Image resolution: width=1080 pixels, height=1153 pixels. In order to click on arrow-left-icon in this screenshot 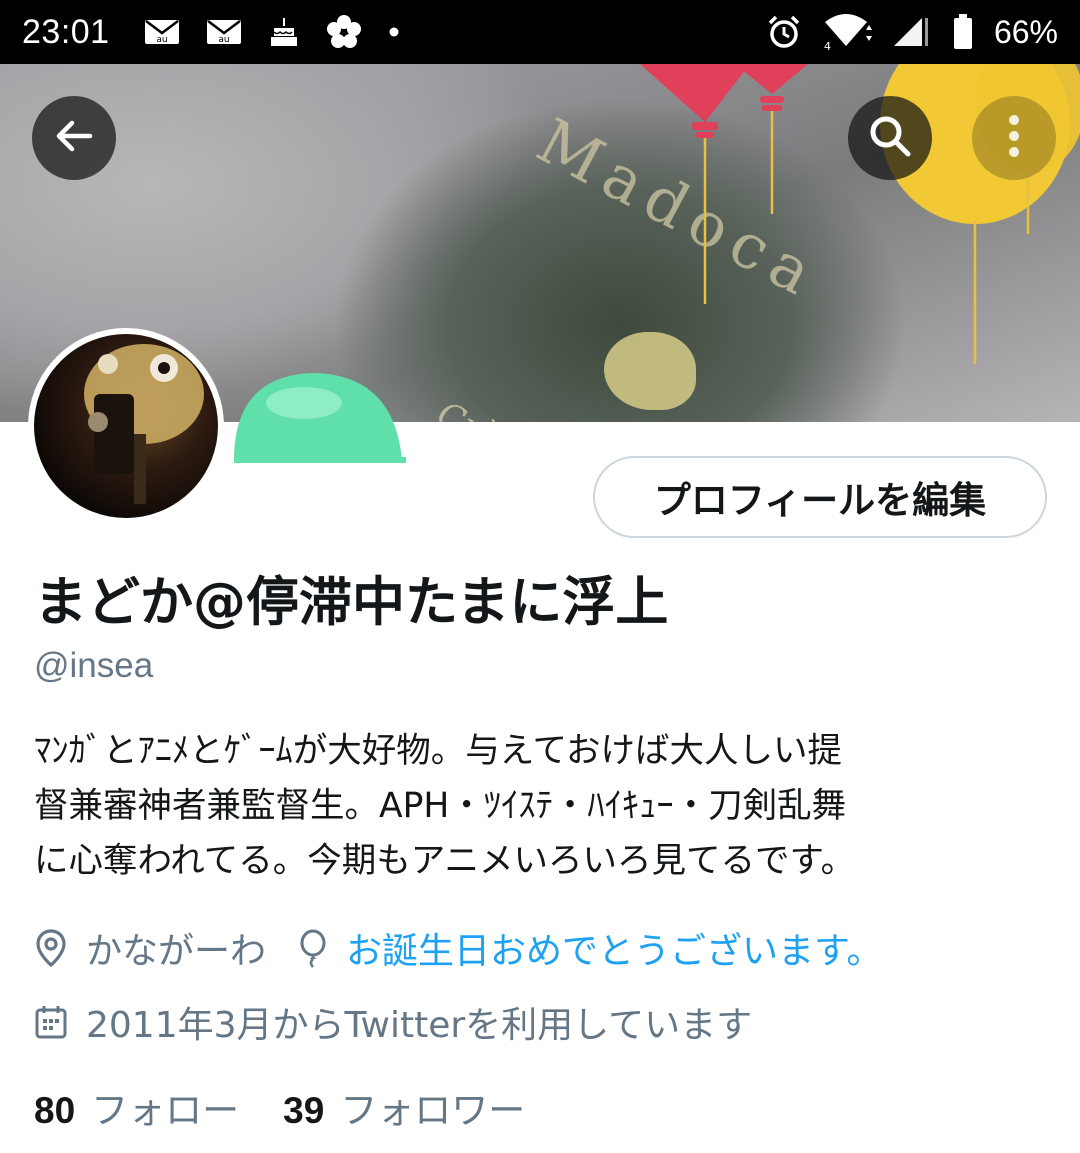, I will do `click(74, 138)`.